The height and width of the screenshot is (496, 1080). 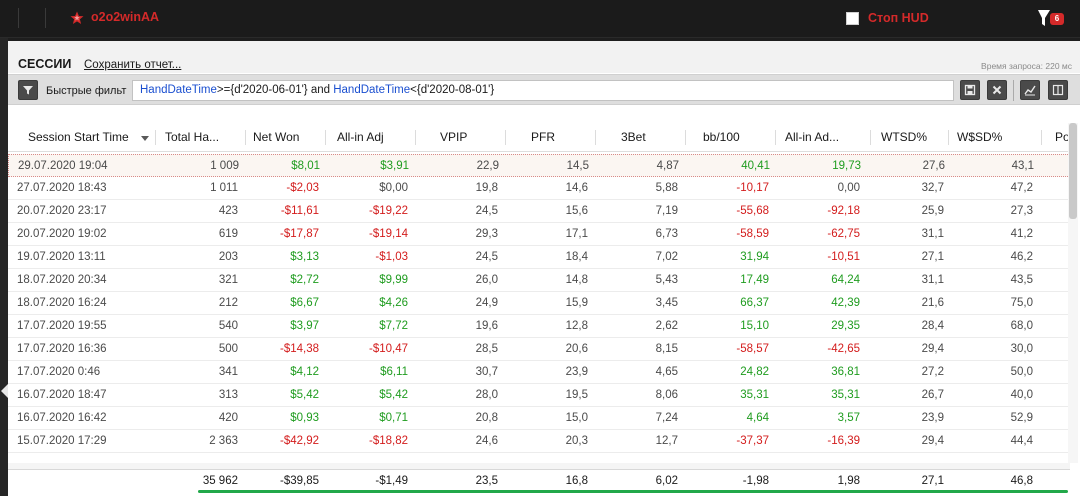 I want to click on cell-wssd: 44,4, so click(x=1021, y=441).